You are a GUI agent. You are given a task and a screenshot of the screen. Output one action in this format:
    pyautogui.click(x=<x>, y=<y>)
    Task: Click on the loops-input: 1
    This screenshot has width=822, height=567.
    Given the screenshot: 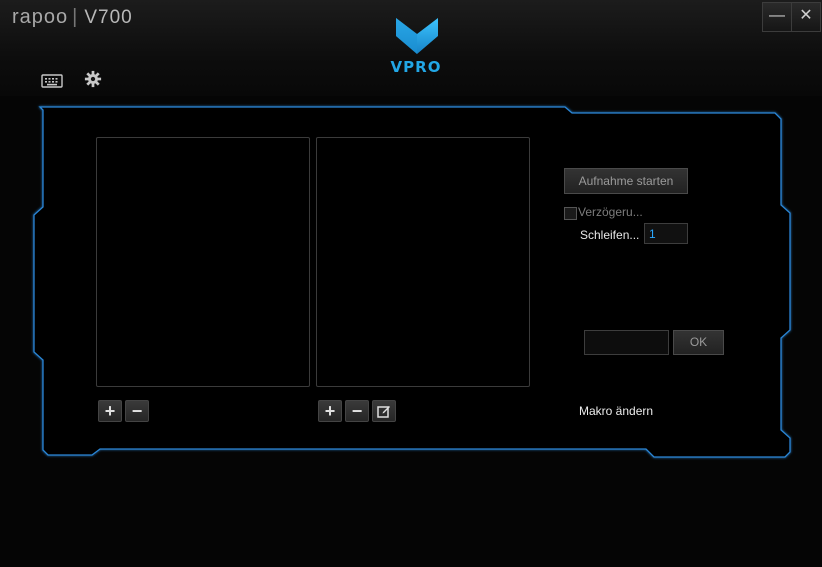 What is the action you would take?
    pyautogui.click(x=666, y=233)
    